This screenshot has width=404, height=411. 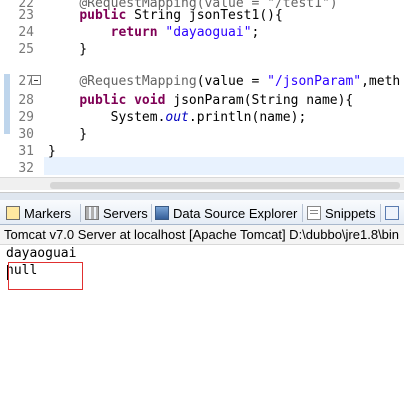 I want to click on line-number: 32, so click(x=26, y=168).